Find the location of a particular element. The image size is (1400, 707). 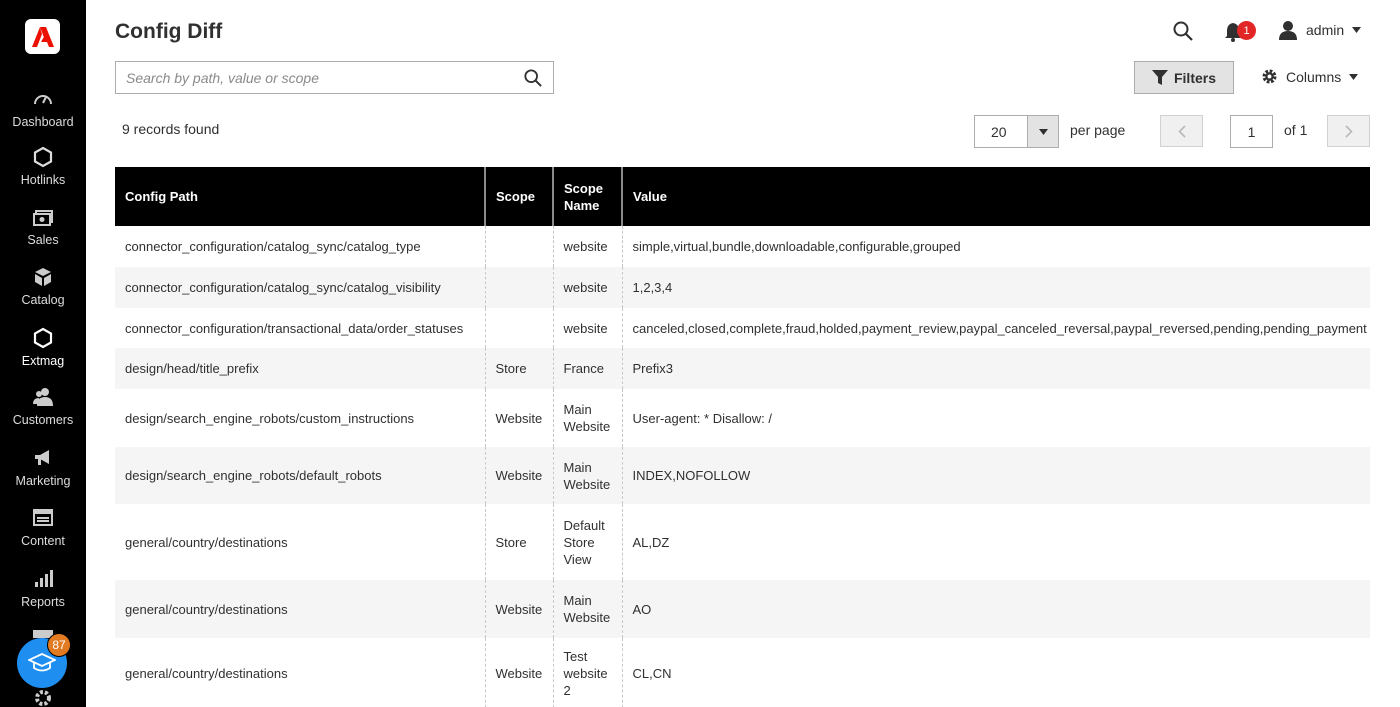

megaphone-icon is located at coordinates (42, 457).